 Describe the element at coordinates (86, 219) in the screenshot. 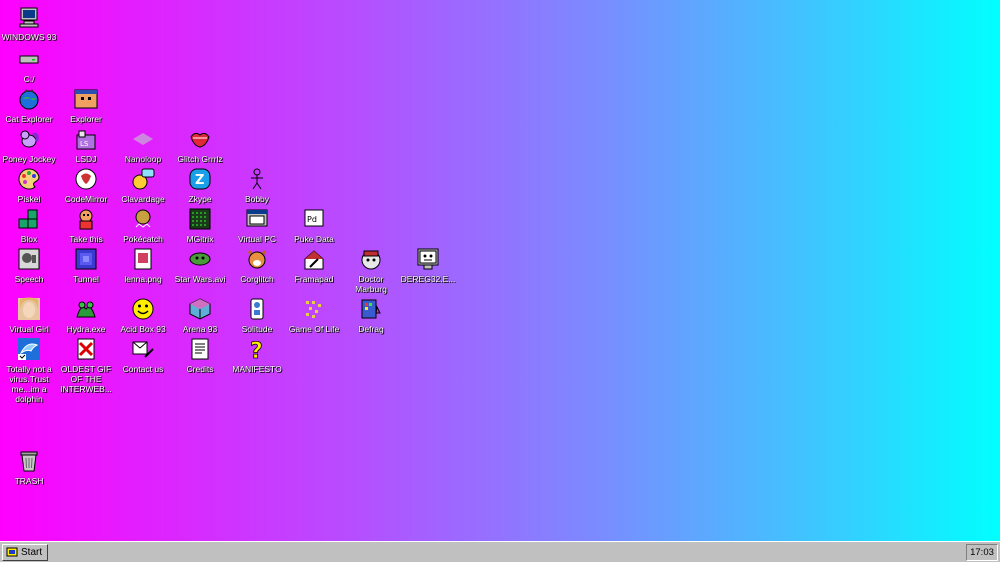

I see `take-this-icon` at that location.